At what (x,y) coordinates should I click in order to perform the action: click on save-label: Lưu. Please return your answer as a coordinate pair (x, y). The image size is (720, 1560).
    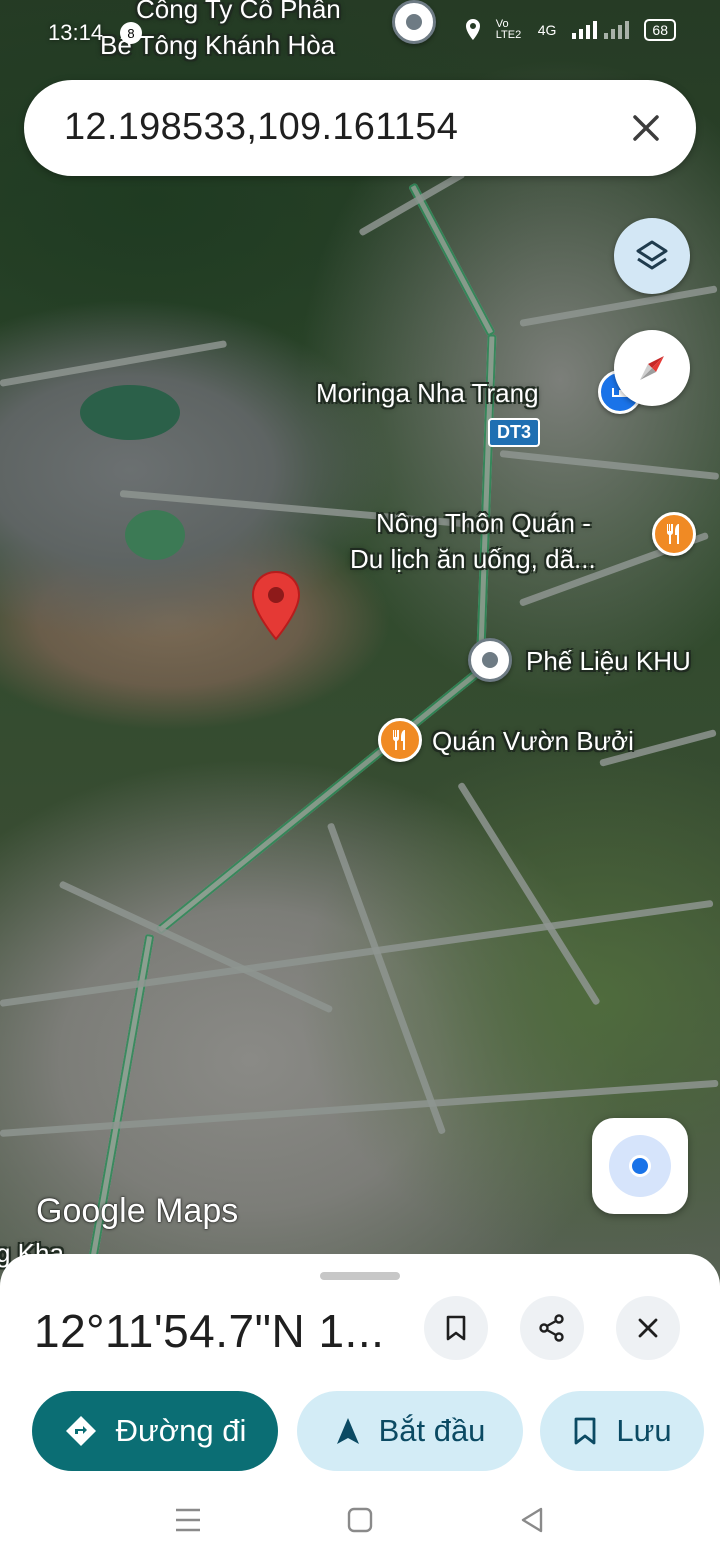
    Looking at the image, I should click on (644, 1430).